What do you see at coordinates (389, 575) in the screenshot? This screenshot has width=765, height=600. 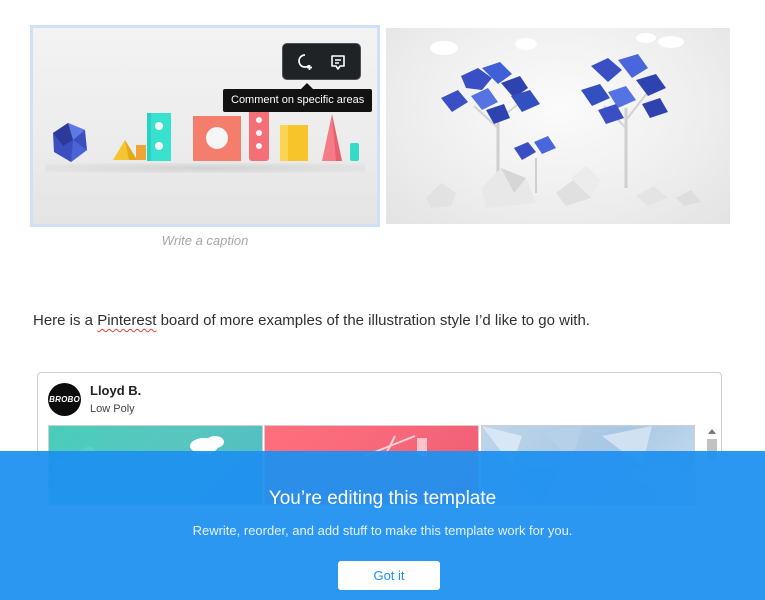 I see `got-it-button: Got it` at bounding box center [389, 575].